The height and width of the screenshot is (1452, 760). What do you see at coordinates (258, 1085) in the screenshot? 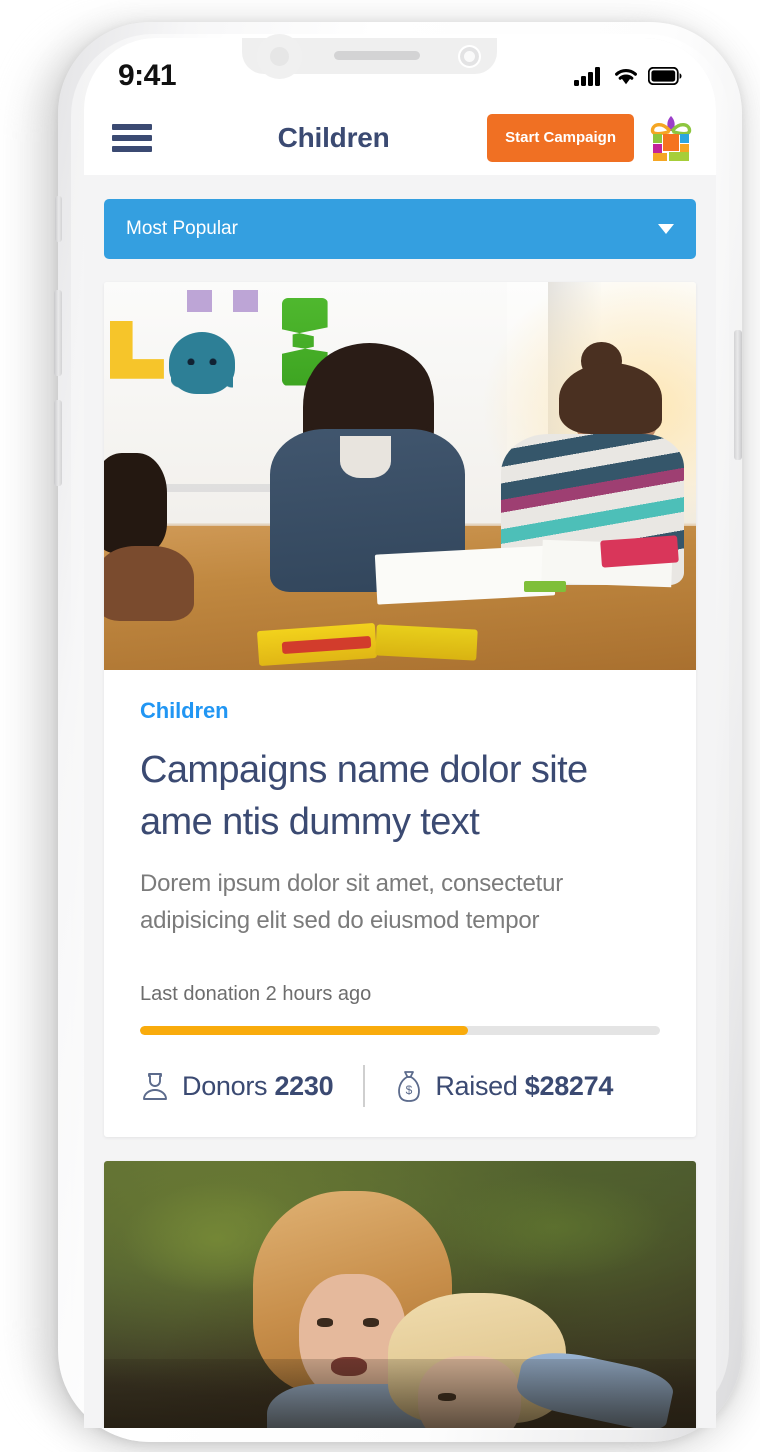
I see `donors-value-text: Donors 2230` at bounding box center [258, 1085].